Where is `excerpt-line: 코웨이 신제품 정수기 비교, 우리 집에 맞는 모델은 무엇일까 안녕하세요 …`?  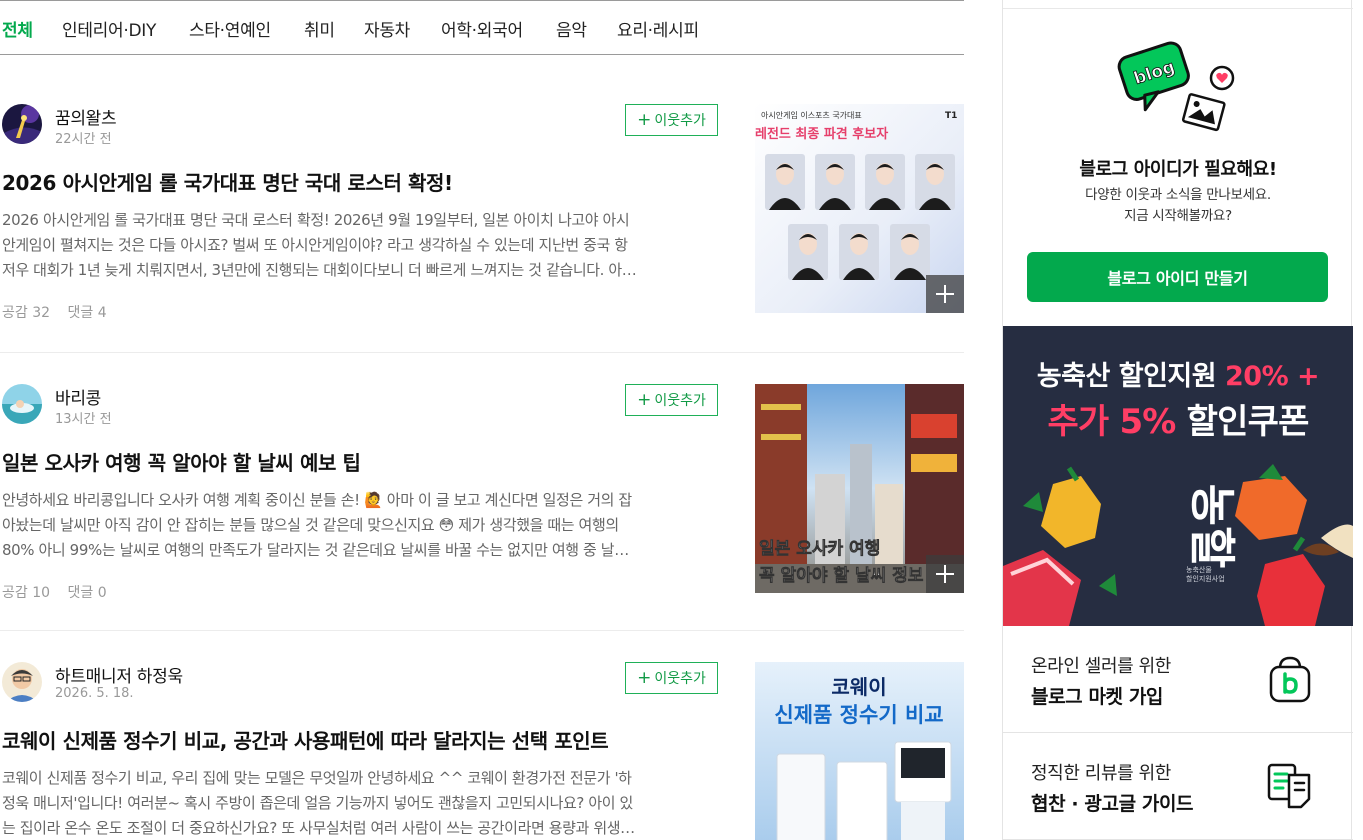 excerpt-line: 코웨이 신제품 정수기 비교, 우리 집에 맞는 모델은 무엇일까 안녕하세요 … is located at coordinates (317, 778).